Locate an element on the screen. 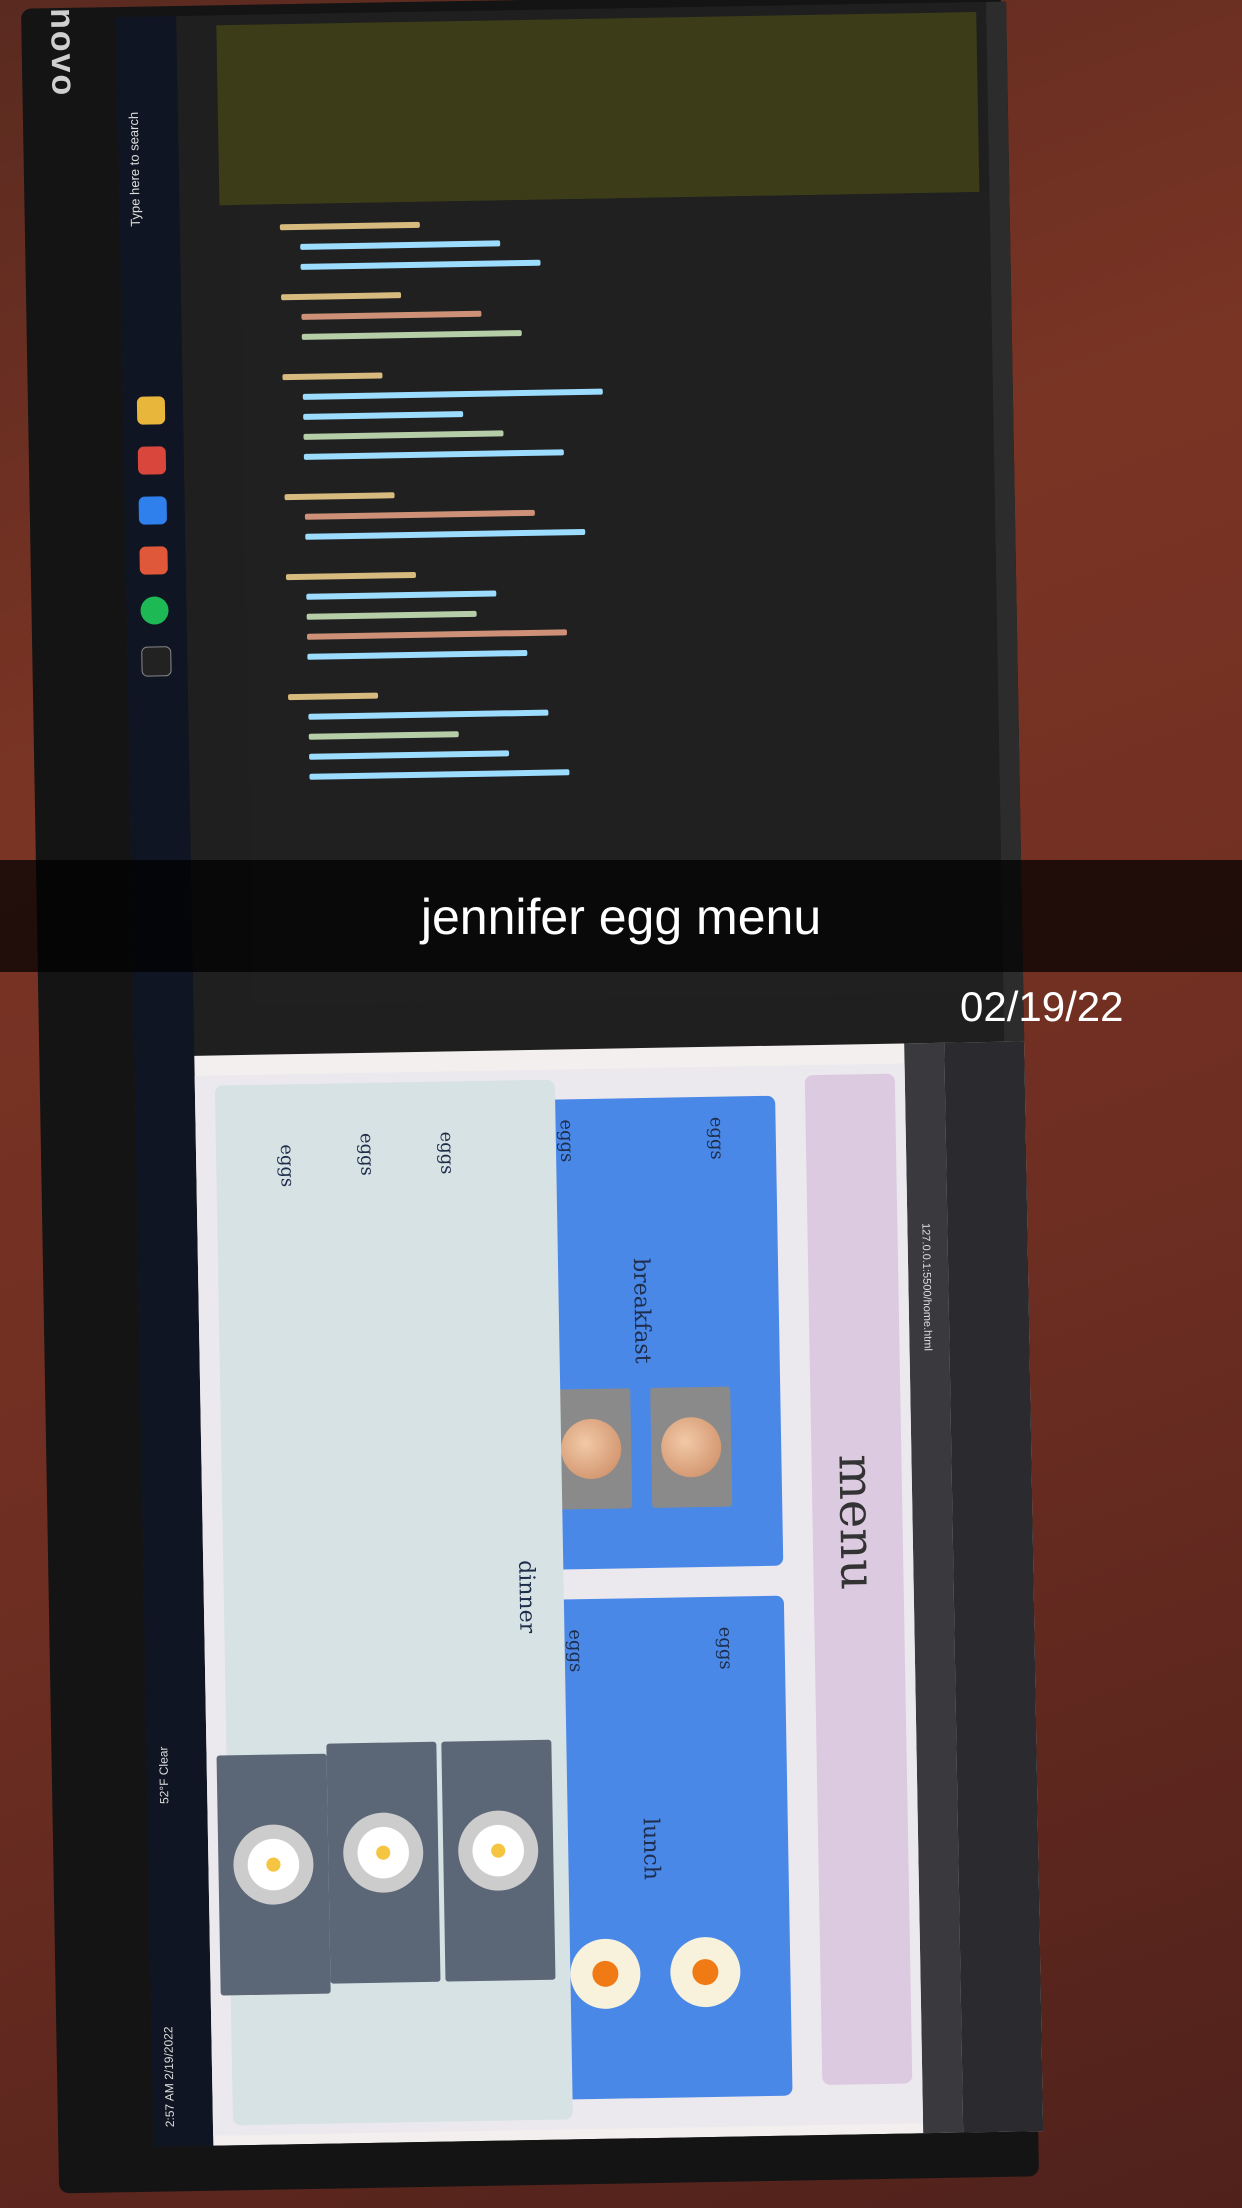  lunch-title: lunch is located at coordinates (650, 1849).